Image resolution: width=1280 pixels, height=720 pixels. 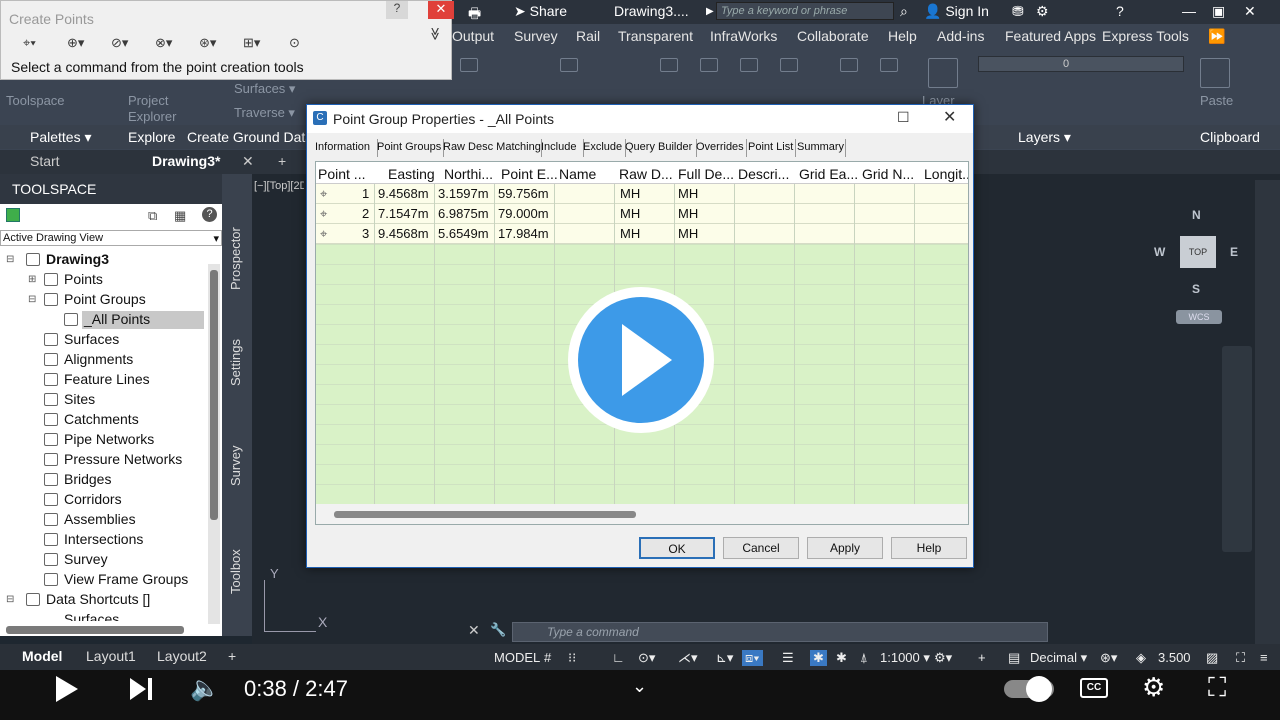 I want to click on new-tab-icon: +, so click(x=282, y=161).